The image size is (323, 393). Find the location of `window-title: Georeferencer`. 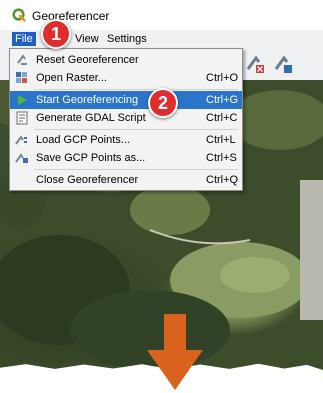

window-title: Georeferencer is located at coordinates (71, 16).